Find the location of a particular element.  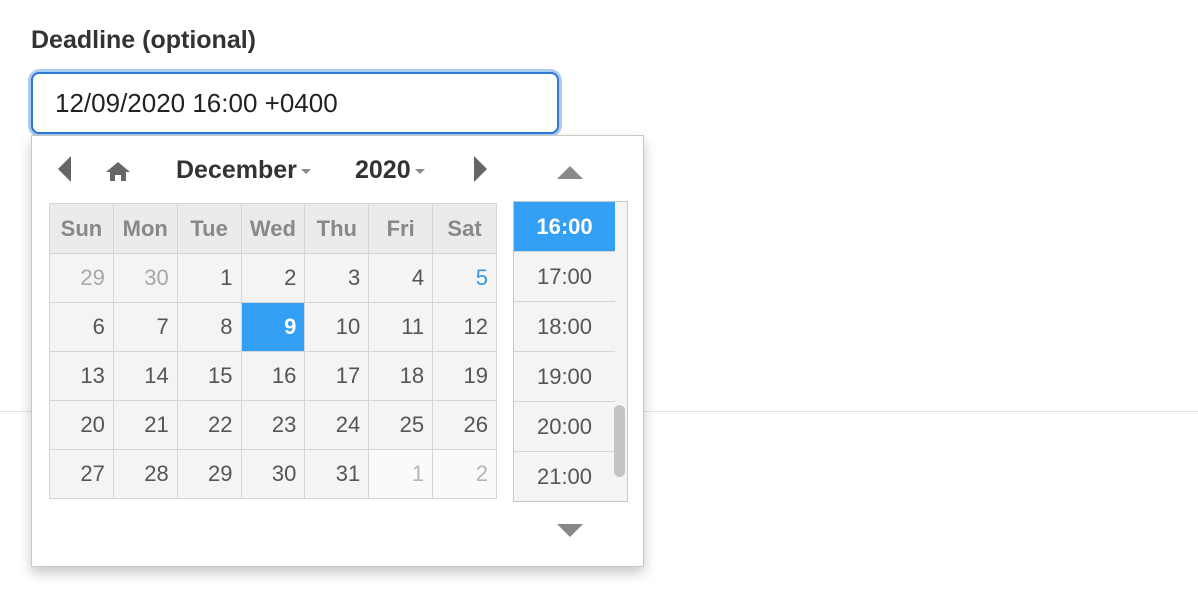

calendar-week-row: 6 7 8 9 10 11 12 is located at coordinates (273, 327).